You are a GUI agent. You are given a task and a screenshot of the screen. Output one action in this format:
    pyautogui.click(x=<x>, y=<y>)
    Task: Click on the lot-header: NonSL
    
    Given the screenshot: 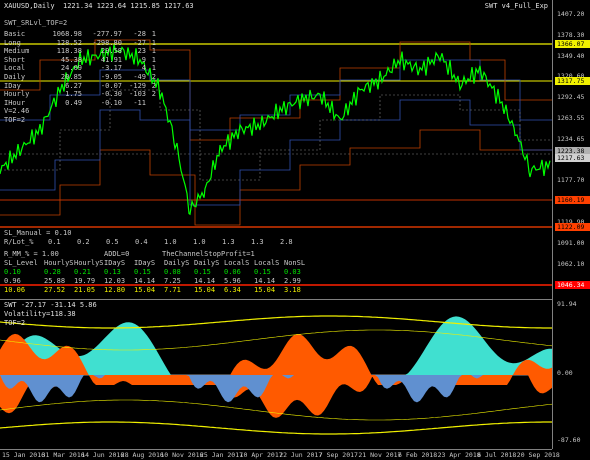 What is the action you would take?
    pyautogui.click(x=295, y=263)
    